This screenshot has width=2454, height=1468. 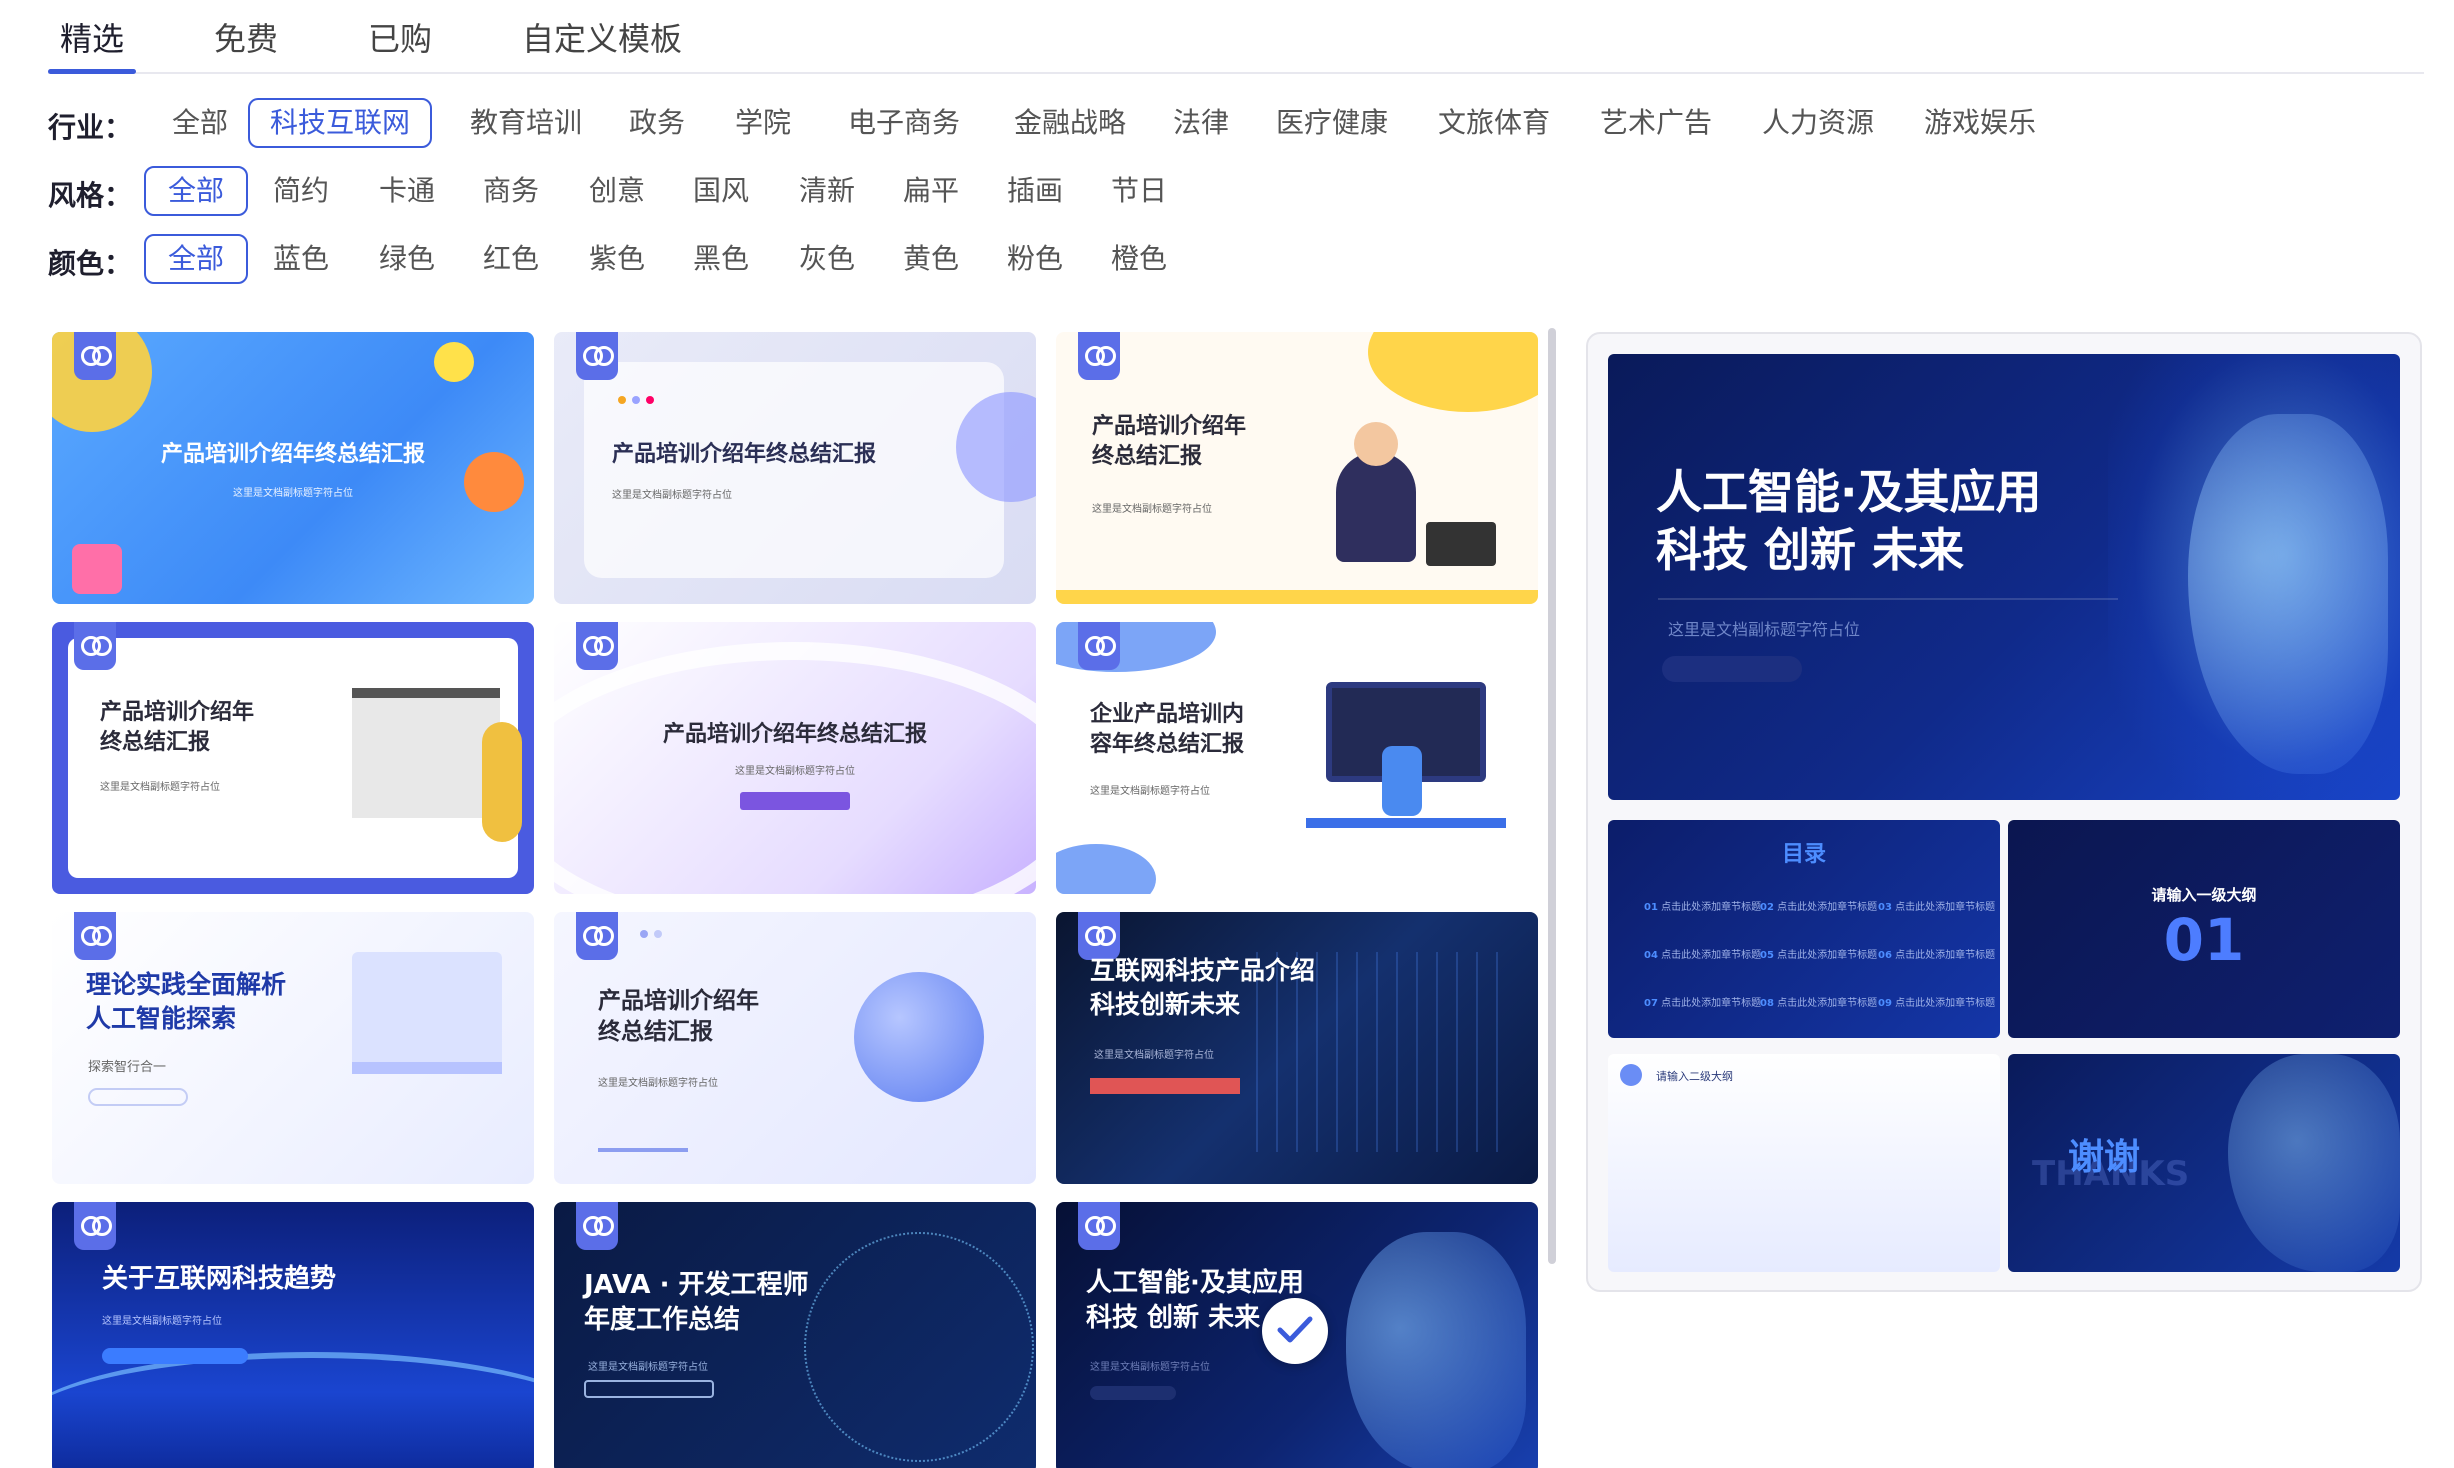 I want to click on industry-option-gaming: 游戏娱乐, so click(x=1980, y=123).